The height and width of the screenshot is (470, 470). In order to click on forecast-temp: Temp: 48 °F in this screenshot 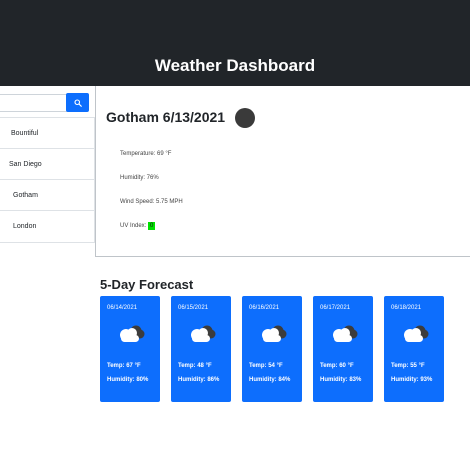, I will do `click(195, 366)`.